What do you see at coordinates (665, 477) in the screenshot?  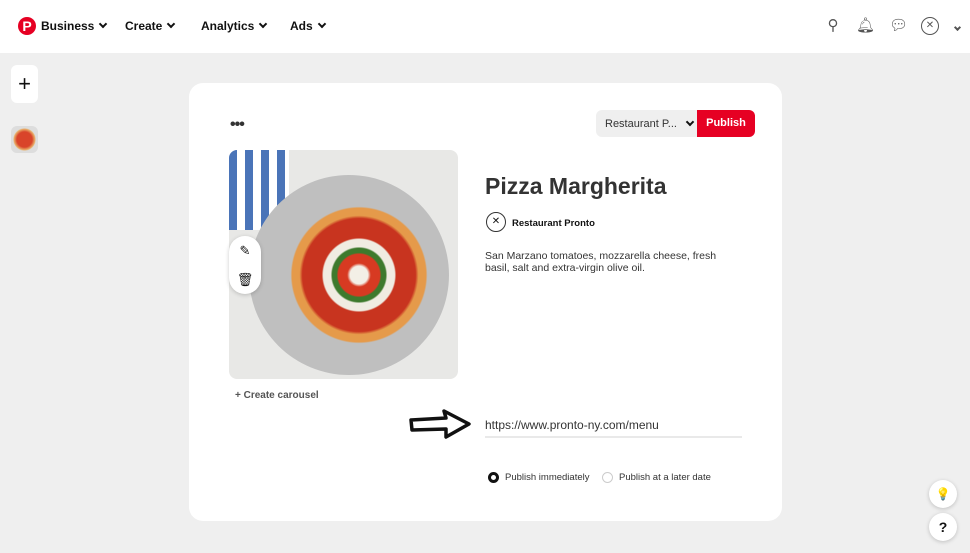 I see `radio-label: Publish at a later date` at bounding box center [665, 477].